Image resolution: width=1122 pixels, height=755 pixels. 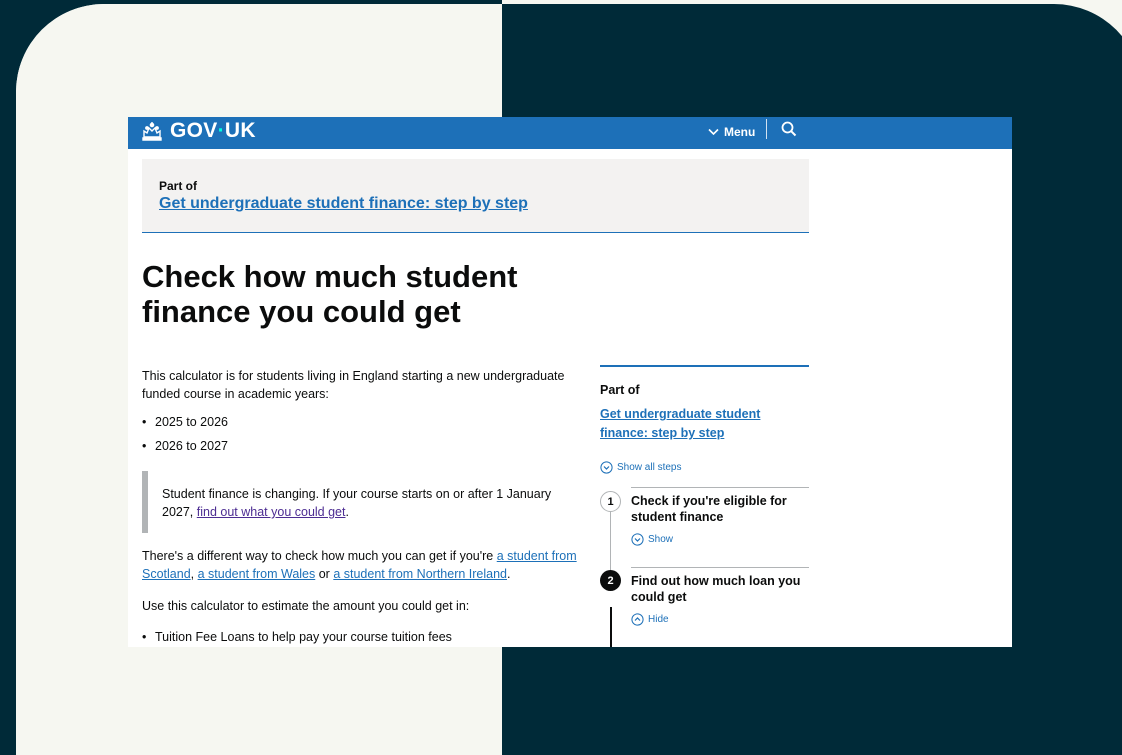 What do you see at coordinates (257, 574) in the screenshot?
I see `wales-link: a student from Wales` at bounding box center [257, 574].